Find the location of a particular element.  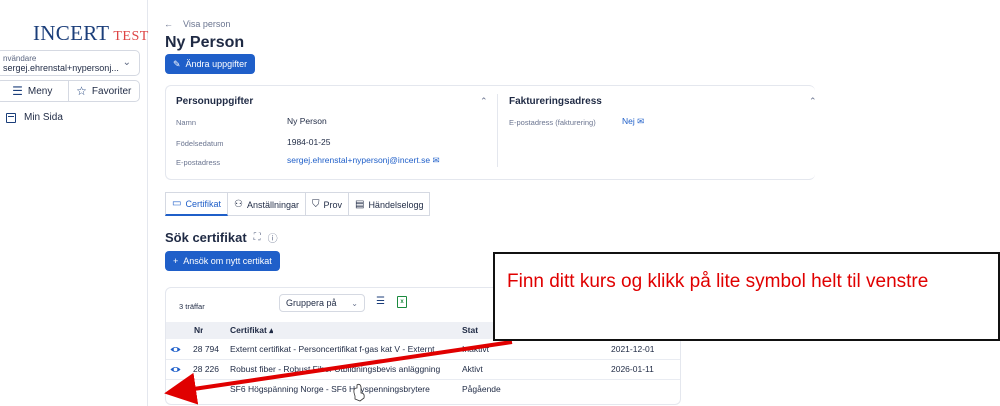

group-by-label: Gruppera på is located at coordinates (311, 303).